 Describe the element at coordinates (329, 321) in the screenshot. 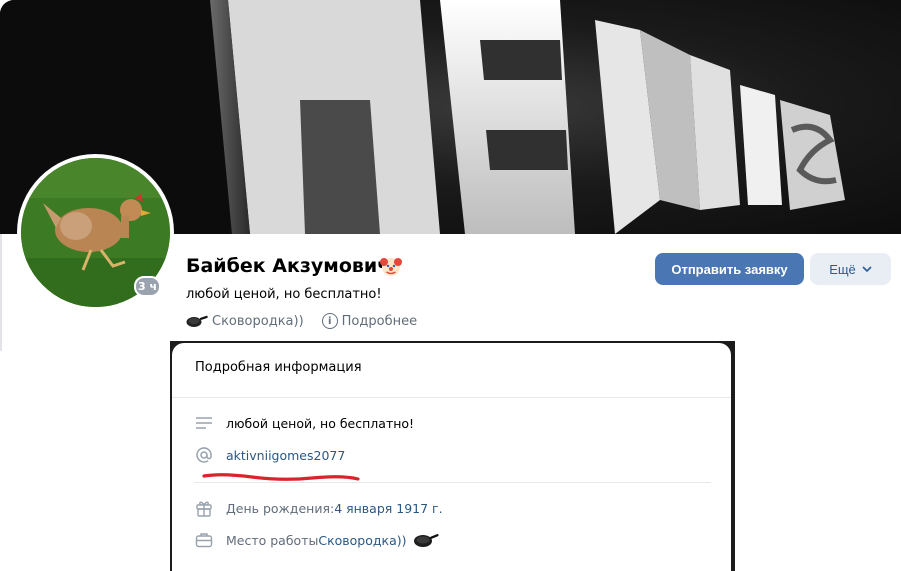

I see `info-icon: i` at that location.